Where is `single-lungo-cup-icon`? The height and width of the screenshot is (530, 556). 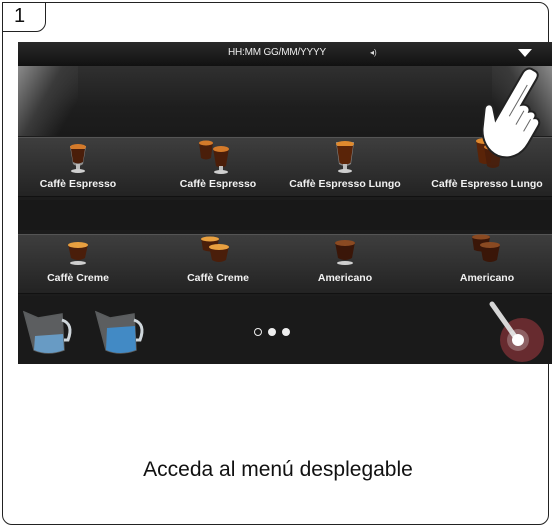
single-lungo-cup-icon is located at coordinates (345, 157).